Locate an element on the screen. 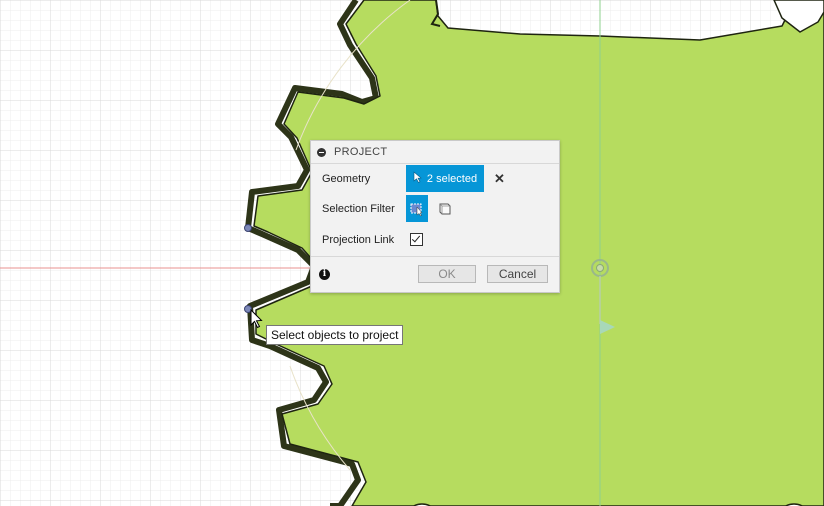 Image resolution: width=824 pixels, height=506 pixels. selection-filter-label: Selection Filter is located at coordinates (358, 208).